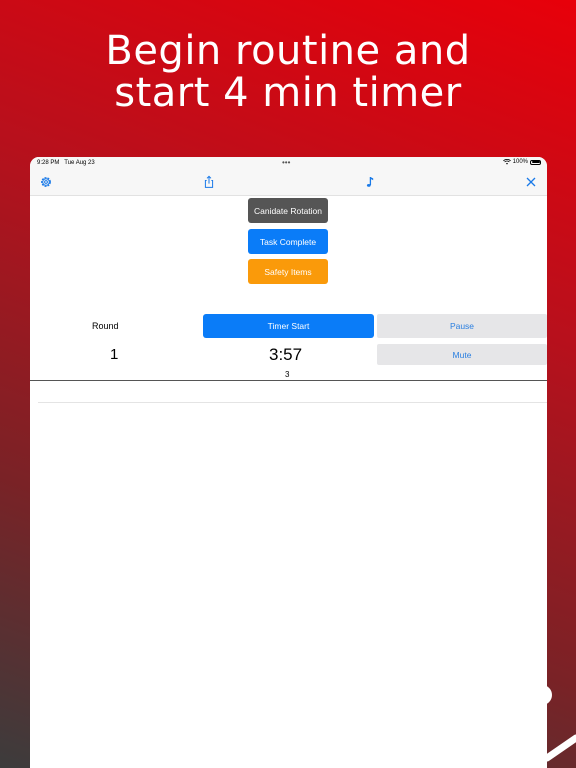  I want to click on battery-percent: 100%, so click(520, 162).